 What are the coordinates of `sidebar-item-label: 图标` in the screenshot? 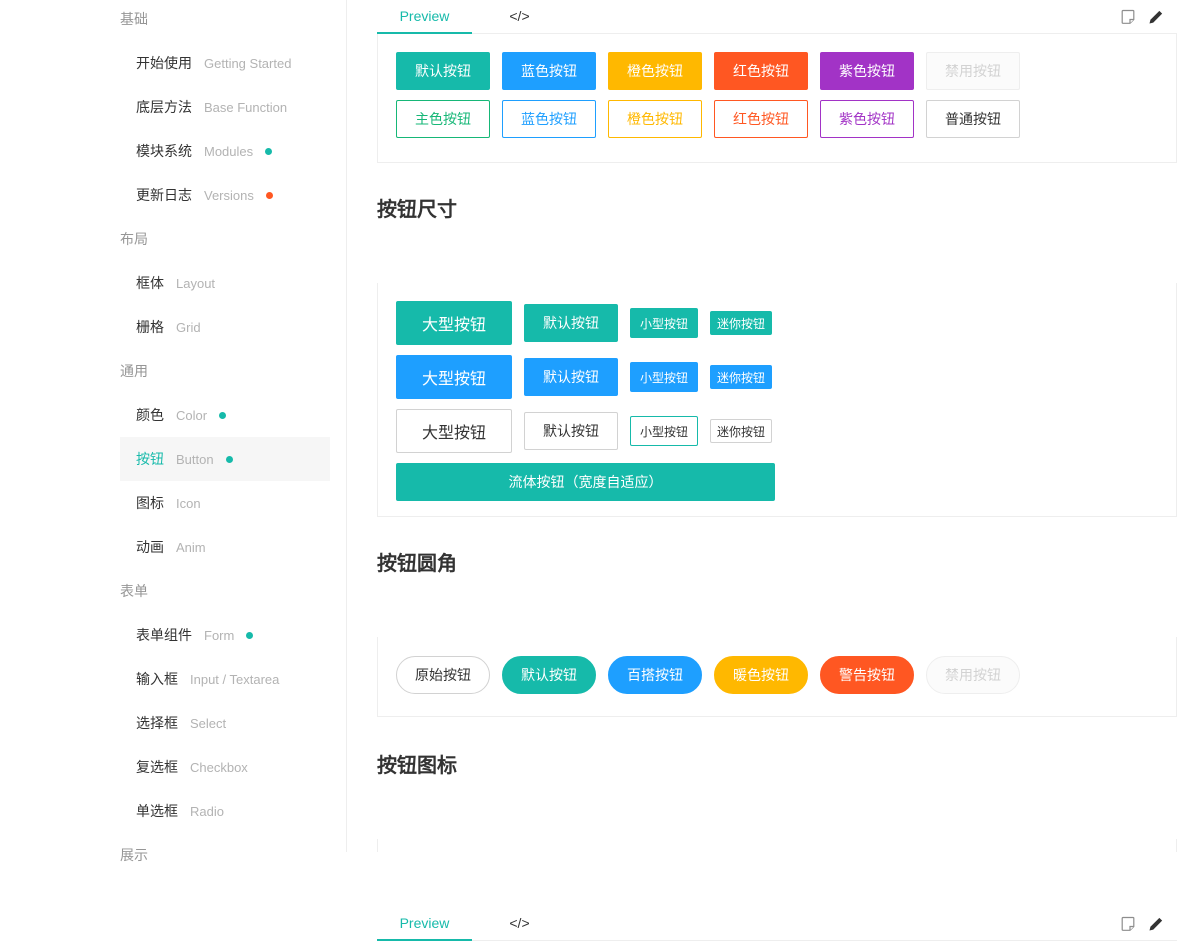 It's located at (150, 503).